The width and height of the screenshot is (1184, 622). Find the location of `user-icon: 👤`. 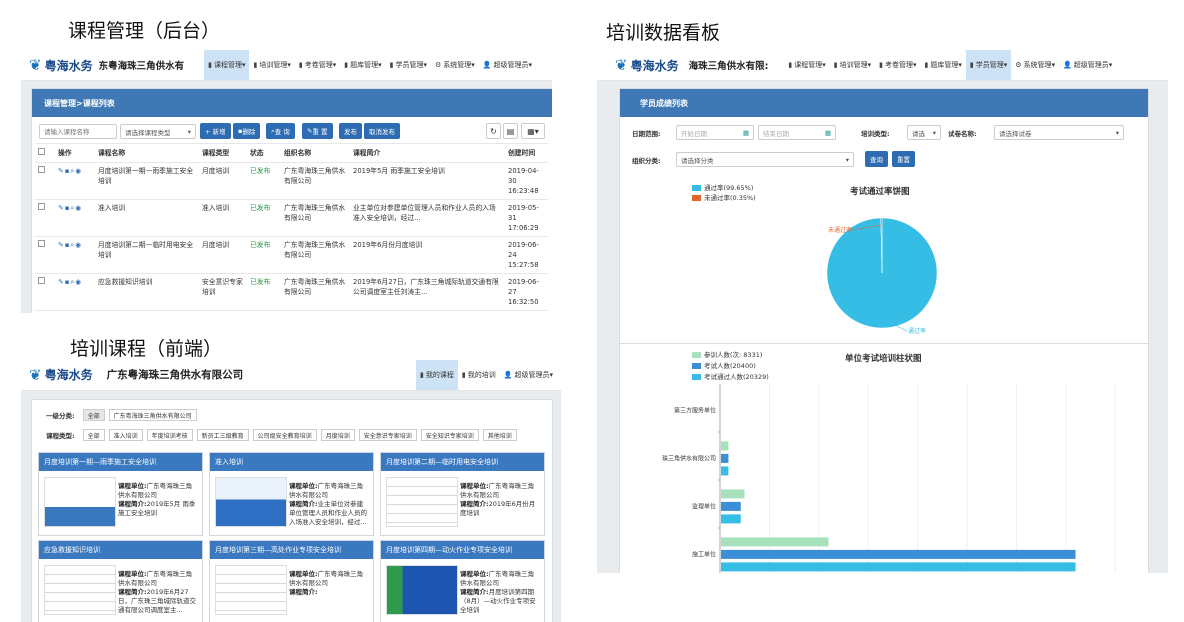

user-icon: 👤 is located at coordinates (487, 65).